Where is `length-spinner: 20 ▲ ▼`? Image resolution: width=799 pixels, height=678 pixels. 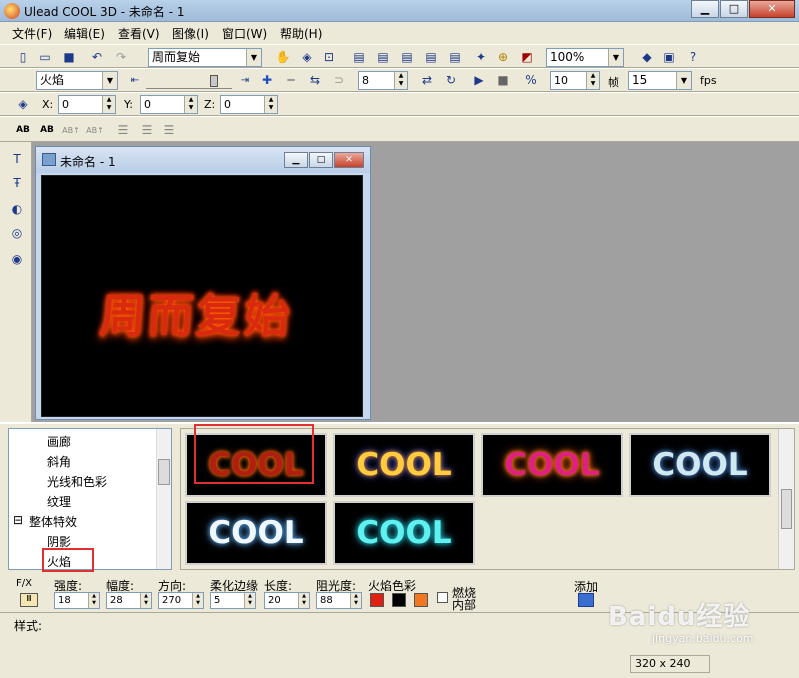 length-spinner: 20 ▲ ▼ is located at coordinates (287, 600).